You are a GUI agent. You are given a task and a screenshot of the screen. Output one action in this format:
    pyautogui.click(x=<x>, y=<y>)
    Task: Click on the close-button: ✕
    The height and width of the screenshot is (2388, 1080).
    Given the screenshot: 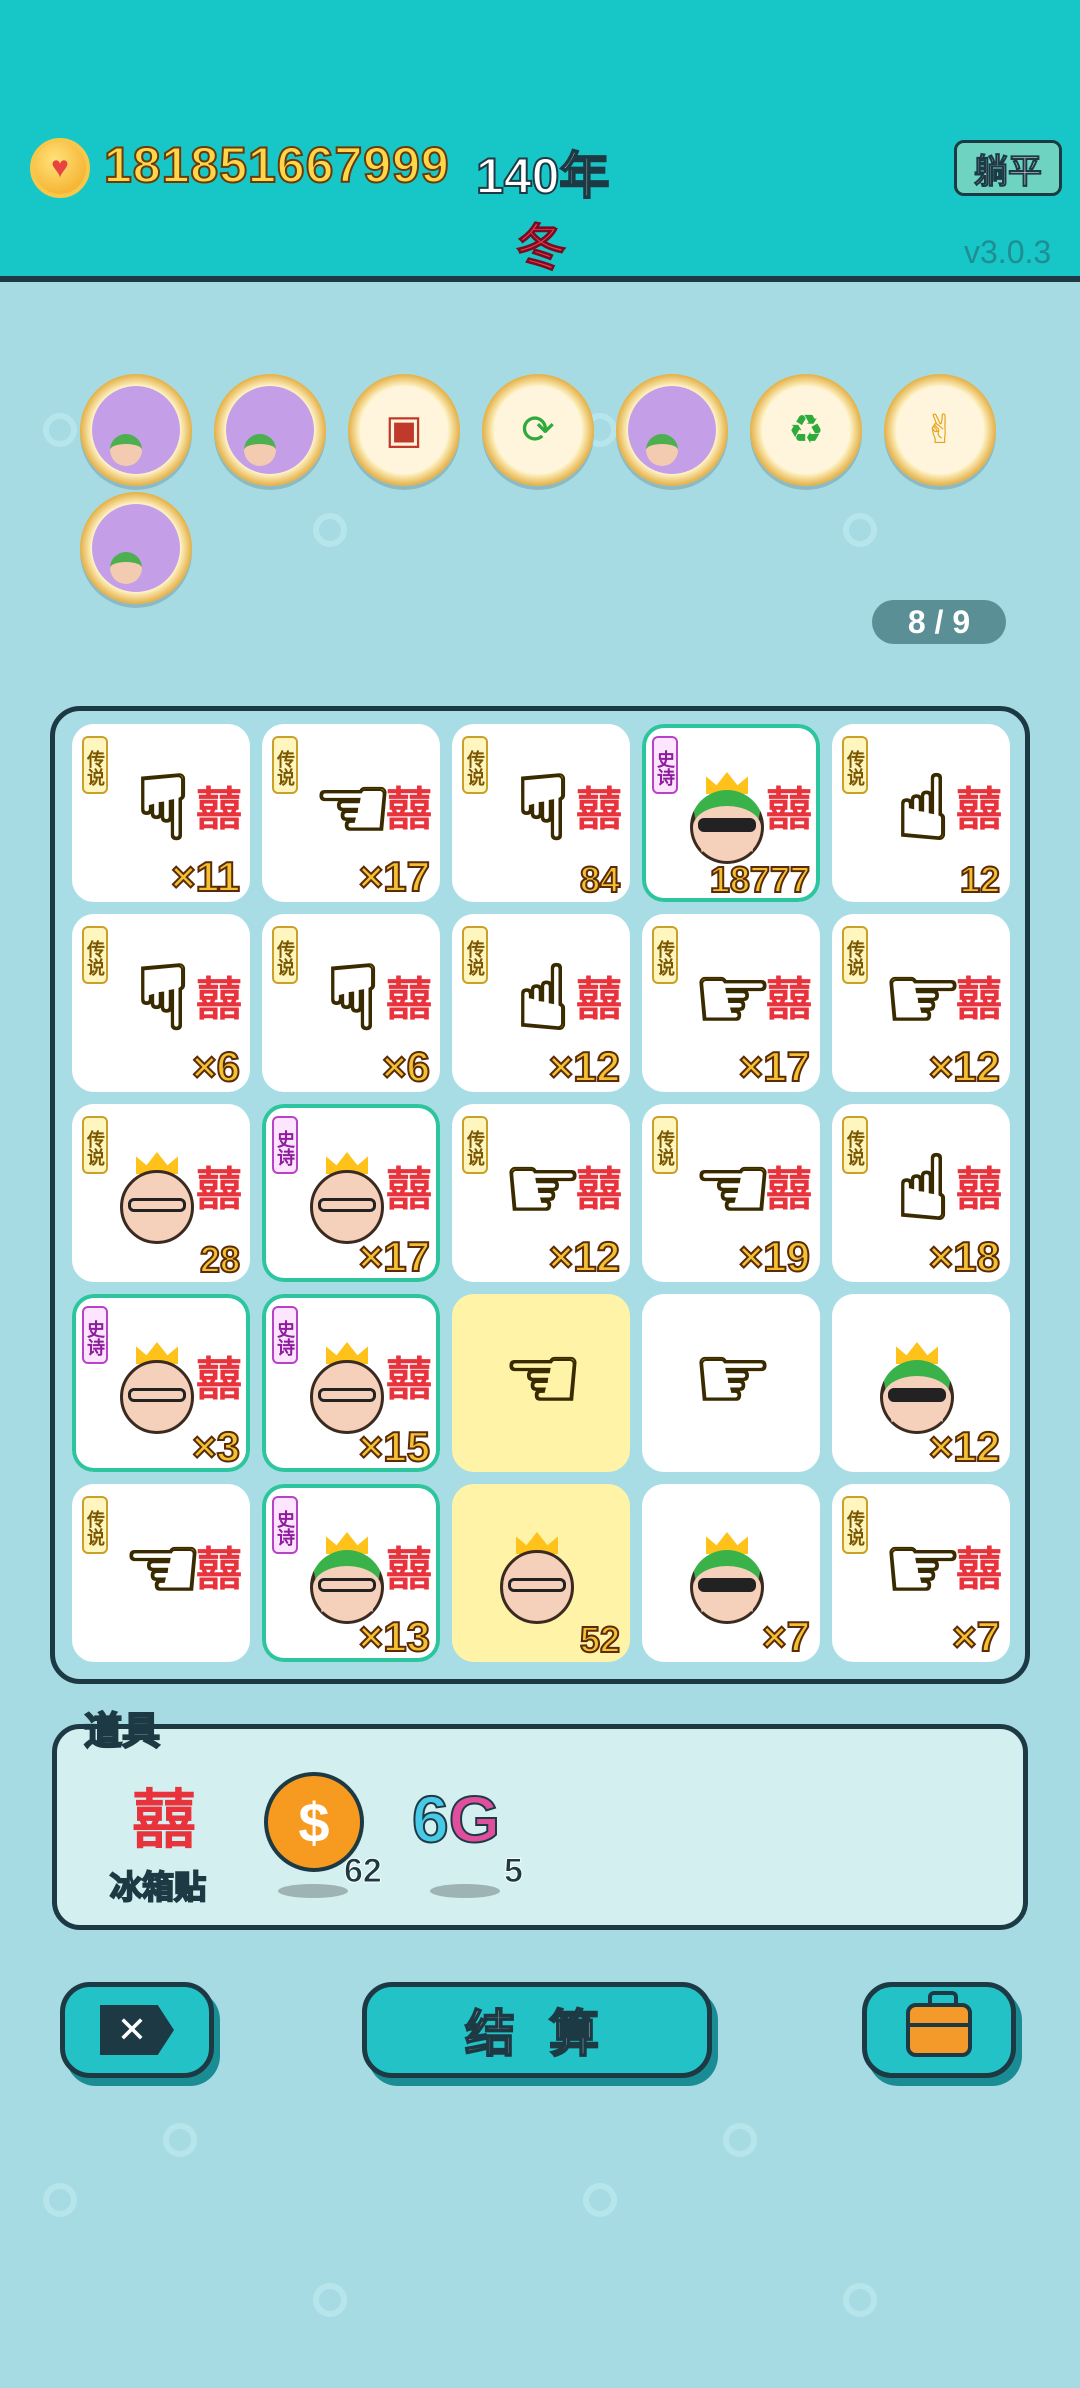 What is the action you would take?
    pyautogui.click(x=137, y=2030)
    